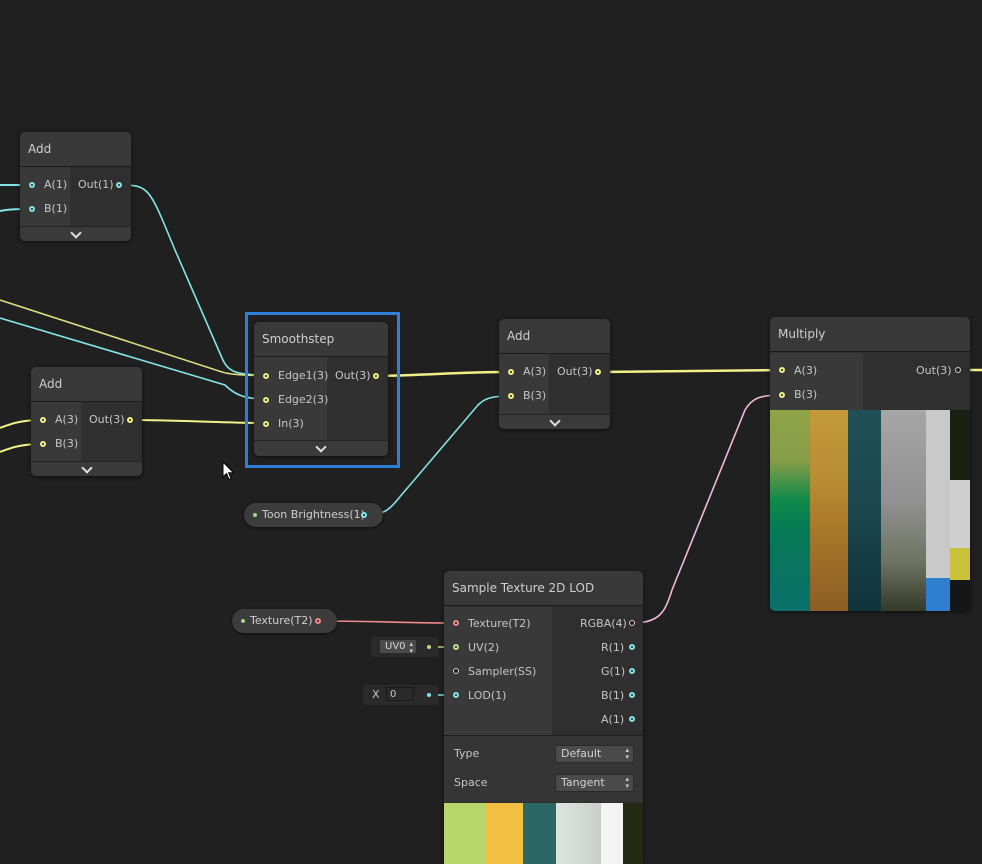 The height and width of the screenshot is (864, 982). What do you see at coordinates (75, 186) in the screenshot?
I see `add-node-1: Add A(1) B(1) Out(1)` at bounding box center [75, 186].